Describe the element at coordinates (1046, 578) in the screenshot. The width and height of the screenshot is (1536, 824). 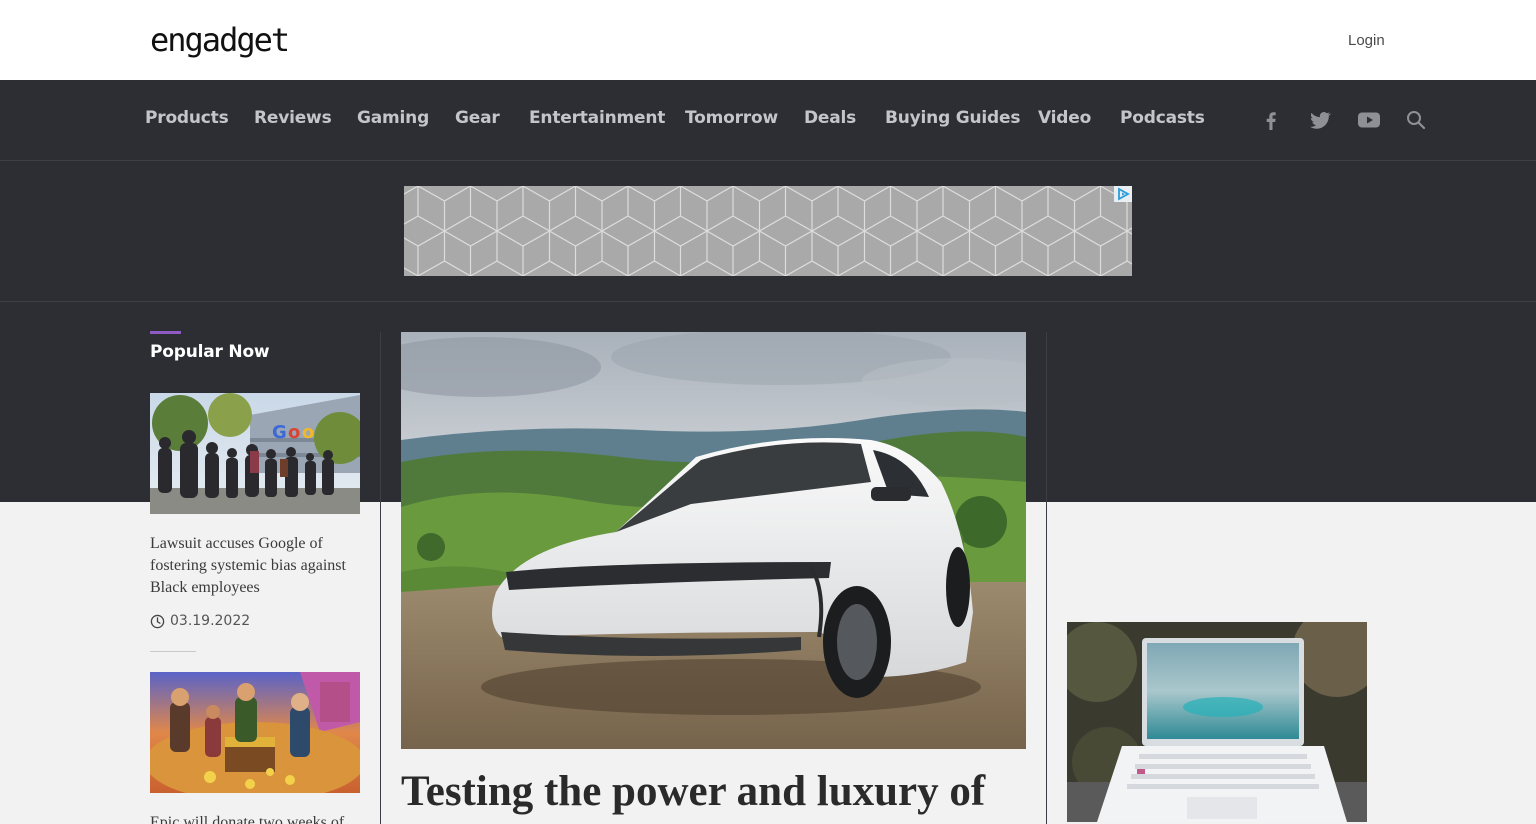
I see `column-divider-right` at that location.